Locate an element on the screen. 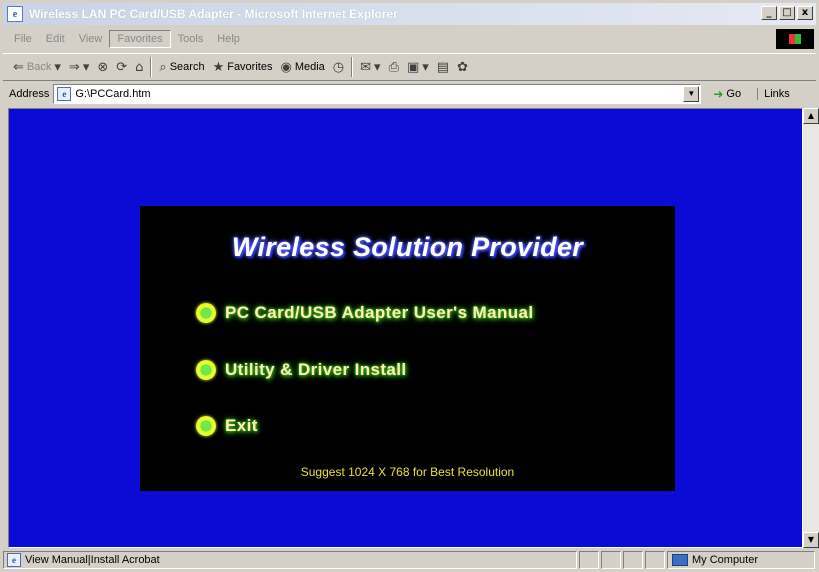  scroll-down-button: ▼ is located at coordinates (811, 540).